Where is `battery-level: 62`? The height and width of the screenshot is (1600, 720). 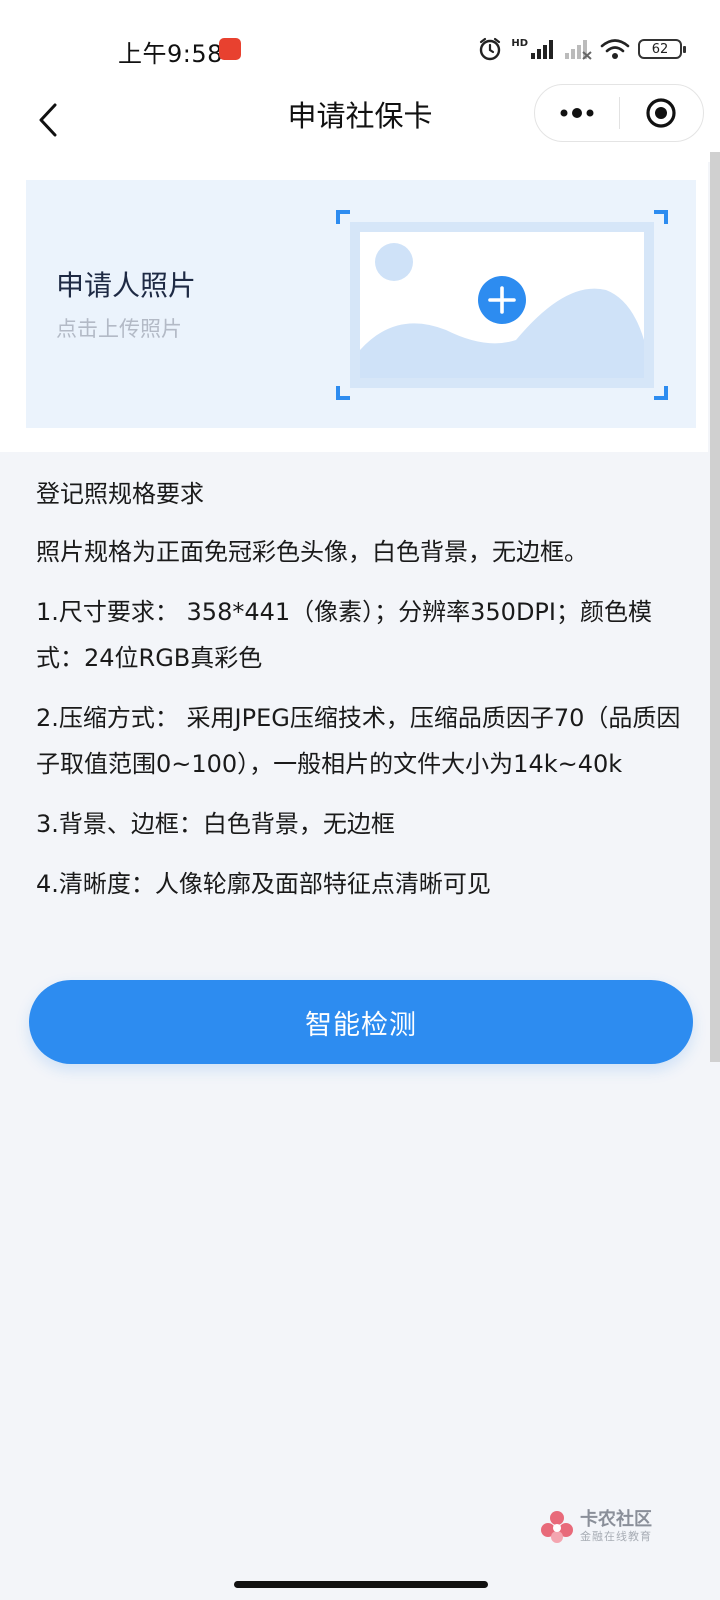
battery-level: 62 is located at coordinates (660, 49).